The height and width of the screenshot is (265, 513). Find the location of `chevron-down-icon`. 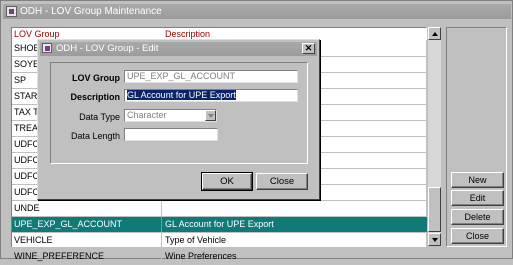

chevron-down-icon is located at coordinates (211, 116).